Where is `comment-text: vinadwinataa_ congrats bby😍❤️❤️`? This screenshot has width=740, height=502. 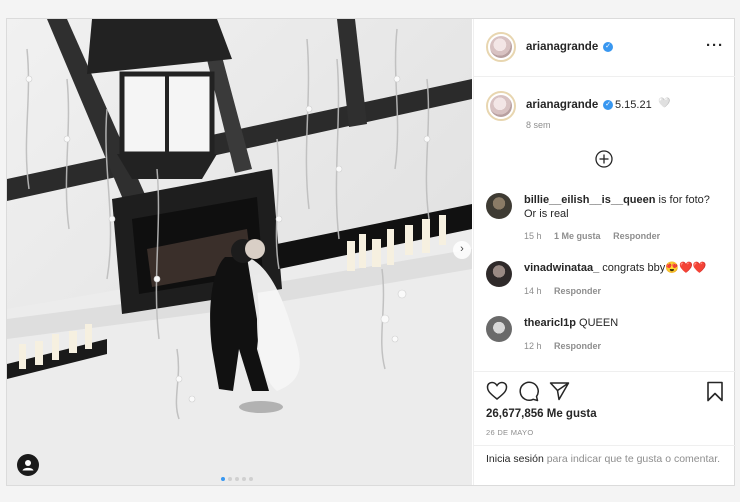 comment-text: vinadwinataa_ congrats bby😍❤️❤️ is located at coordinates (624, 268).